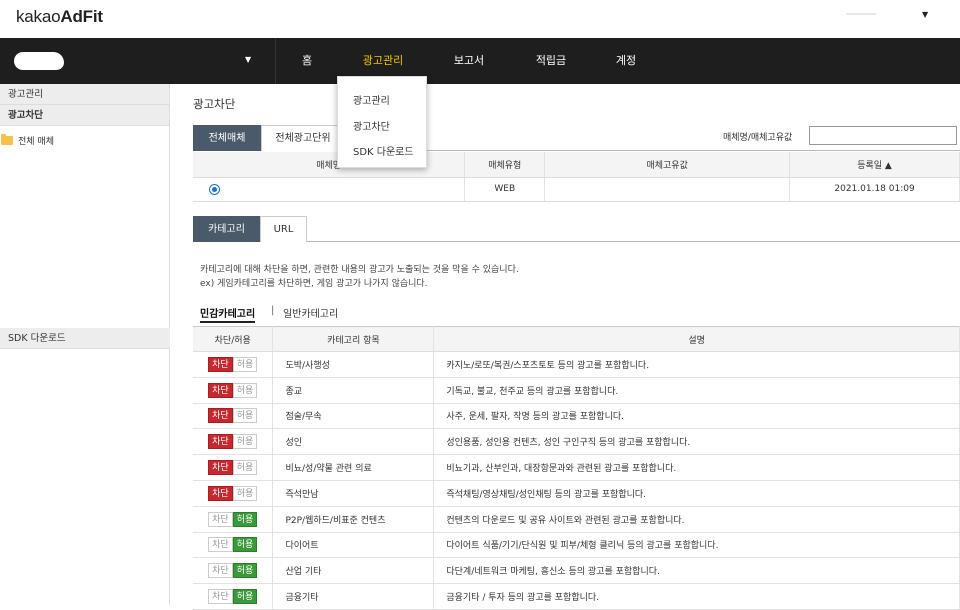 The height and width of the screenshot is (610, 960). What do you see at coordinates (371, 99) in the screenshot?
I see `dropdown-item-ad-management: 광고관리` at bounding box center [371, 99].